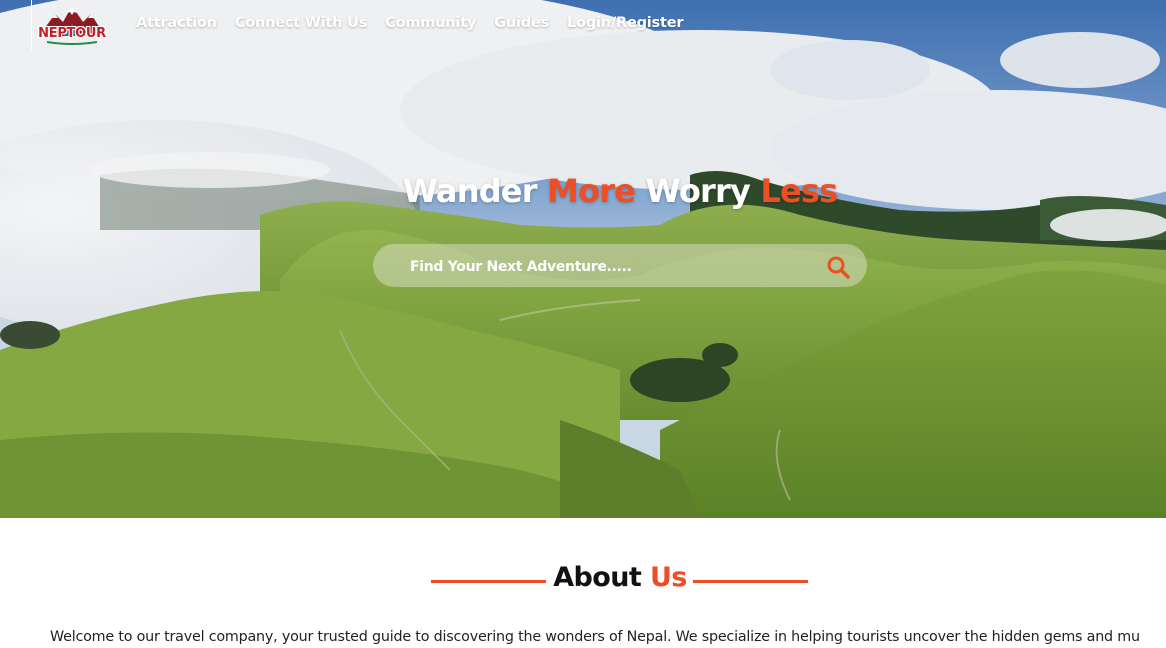  Describe the element at coordinates (750, 581) in the screenshot. I see `about-heading-right-rule` at that location.